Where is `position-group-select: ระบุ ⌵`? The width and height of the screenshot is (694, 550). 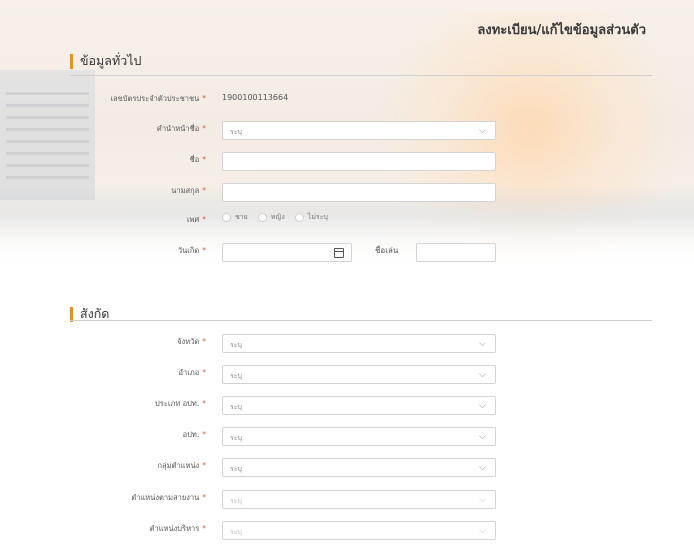 position-group-select: ระบุ ⌵ is located at coordinates (359, 467).